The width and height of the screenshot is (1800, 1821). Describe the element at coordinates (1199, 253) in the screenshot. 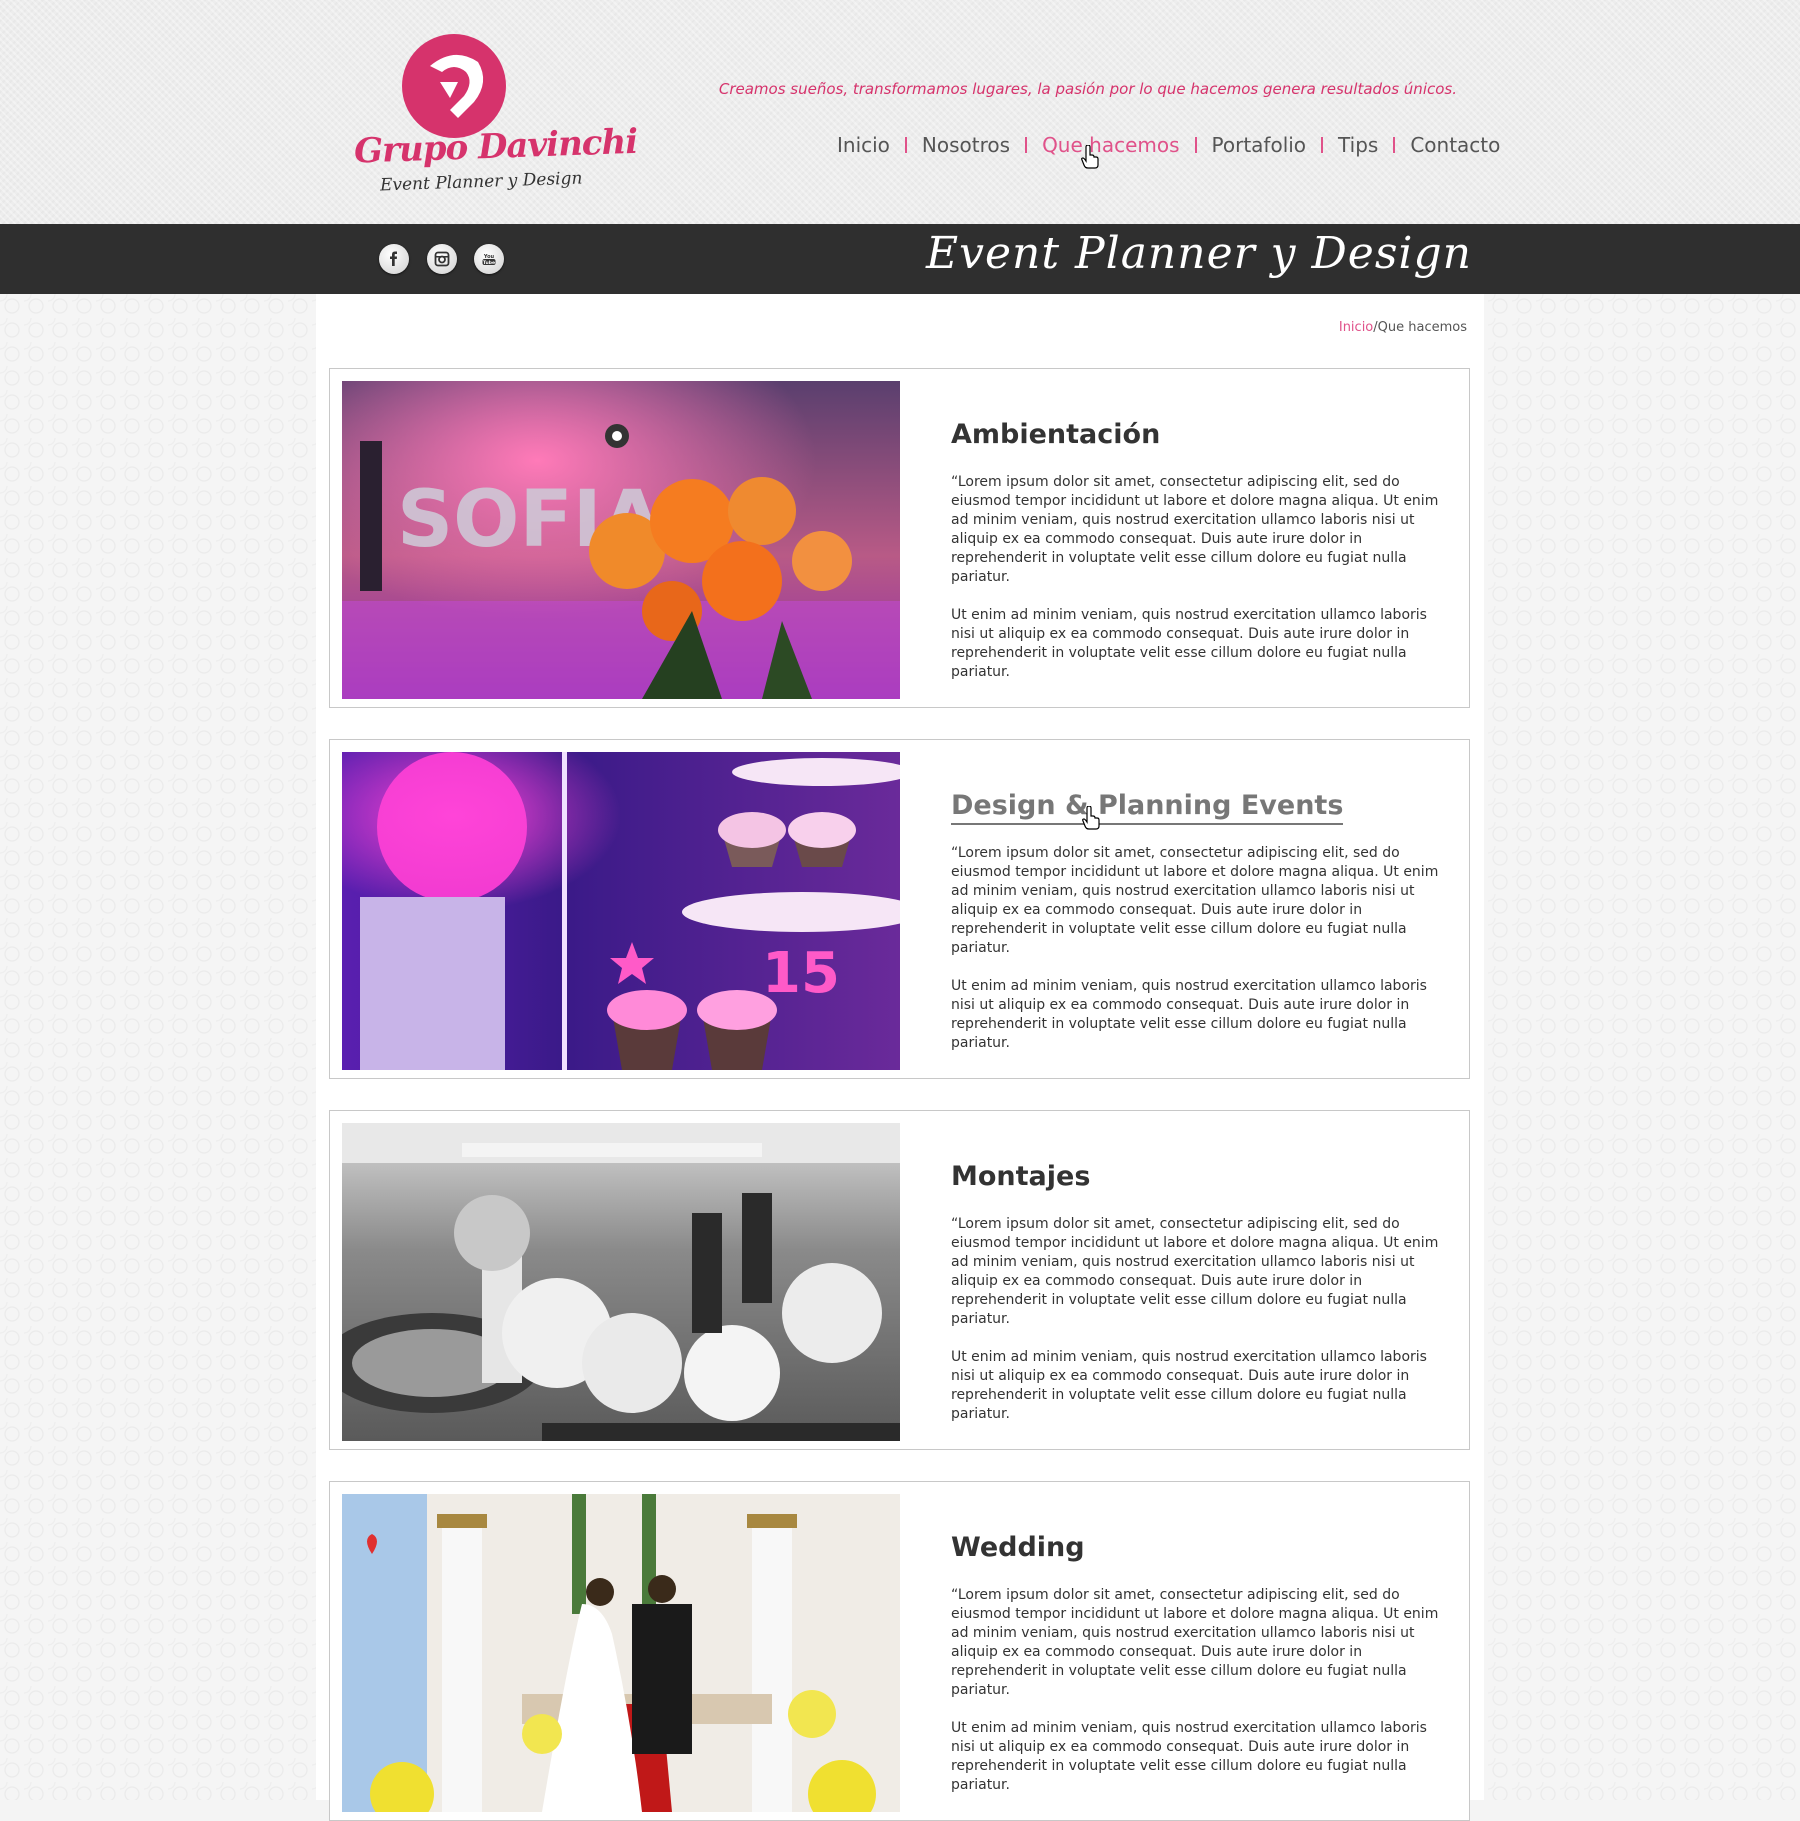

I see `bar-title: Event Planner y Design` at that location.